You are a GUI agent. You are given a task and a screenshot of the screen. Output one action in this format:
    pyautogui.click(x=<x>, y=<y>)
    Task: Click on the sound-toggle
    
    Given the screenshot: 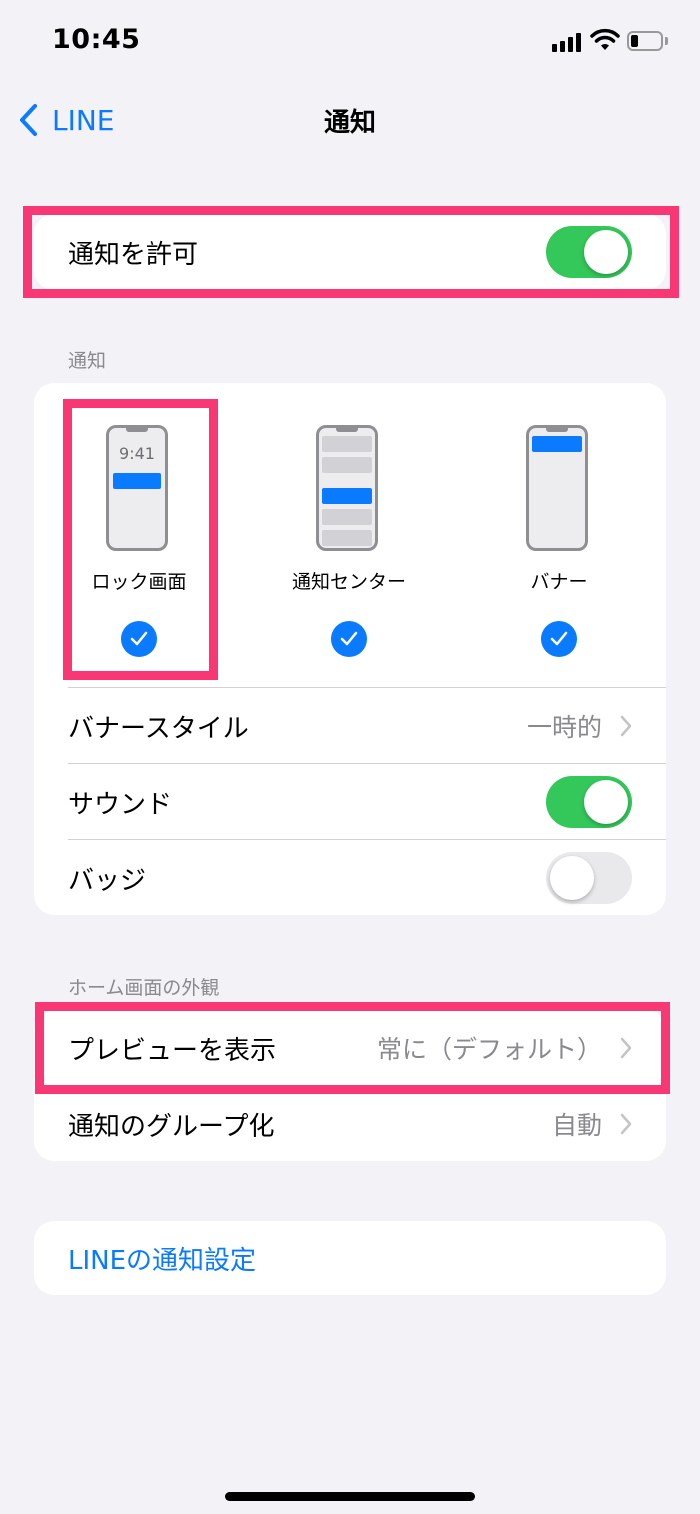 What is the action you would take?
    pyautogui.click(x=589, y=802)
    